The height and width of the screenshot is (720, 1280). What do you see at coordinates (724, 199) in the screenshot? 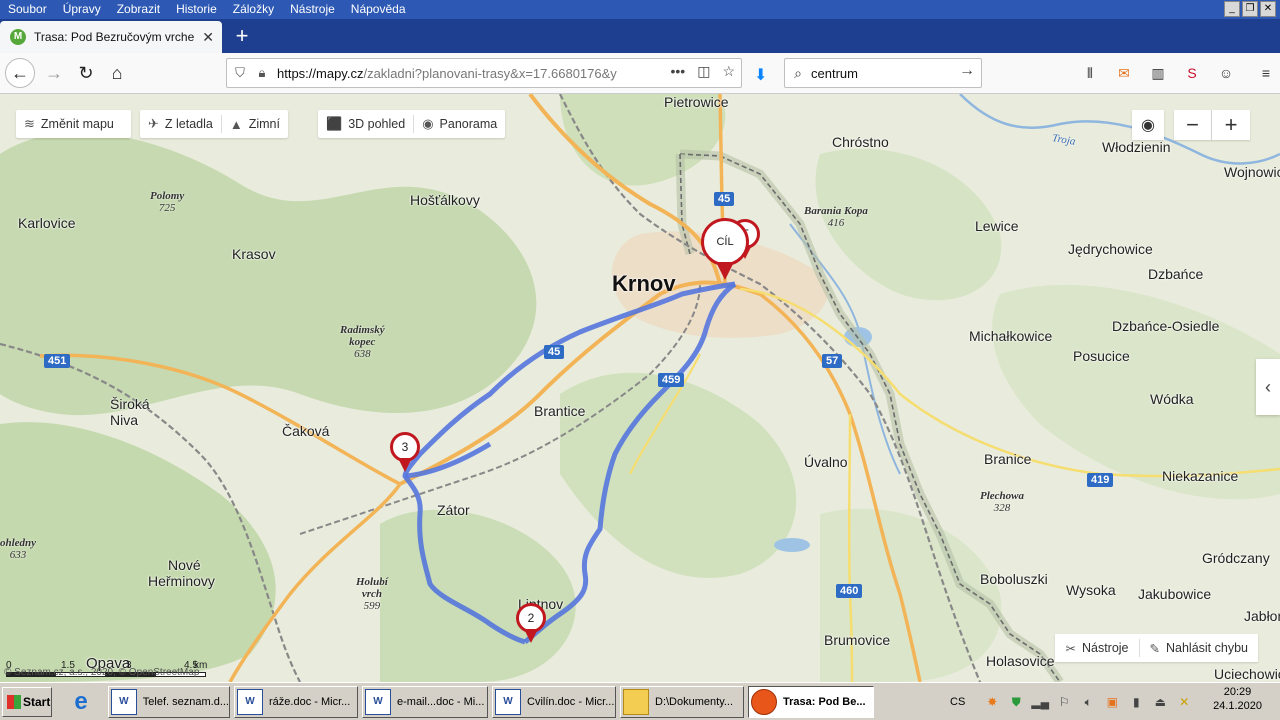
I see `road-45: 45` at bounding box center [724, 199].